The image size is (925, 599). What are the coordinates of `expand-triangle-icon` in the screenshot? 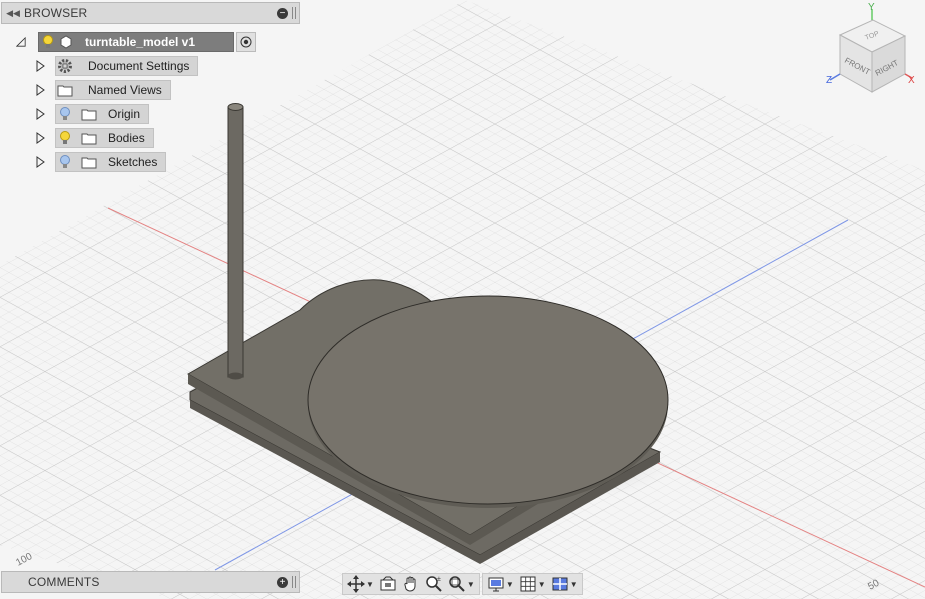 It's located at (21, 42).